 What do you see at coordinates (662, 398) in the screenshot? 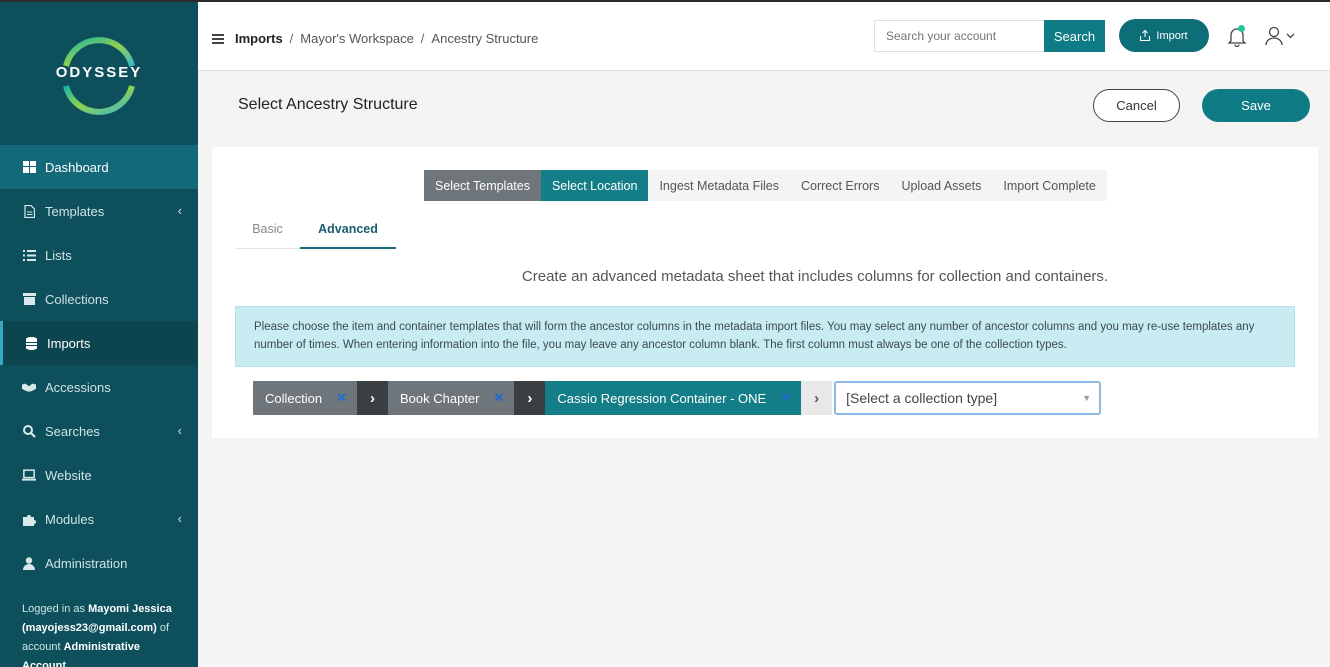
I see `chip-label: Cassio Regression Container - ONE` at bounding box center [662, 398].